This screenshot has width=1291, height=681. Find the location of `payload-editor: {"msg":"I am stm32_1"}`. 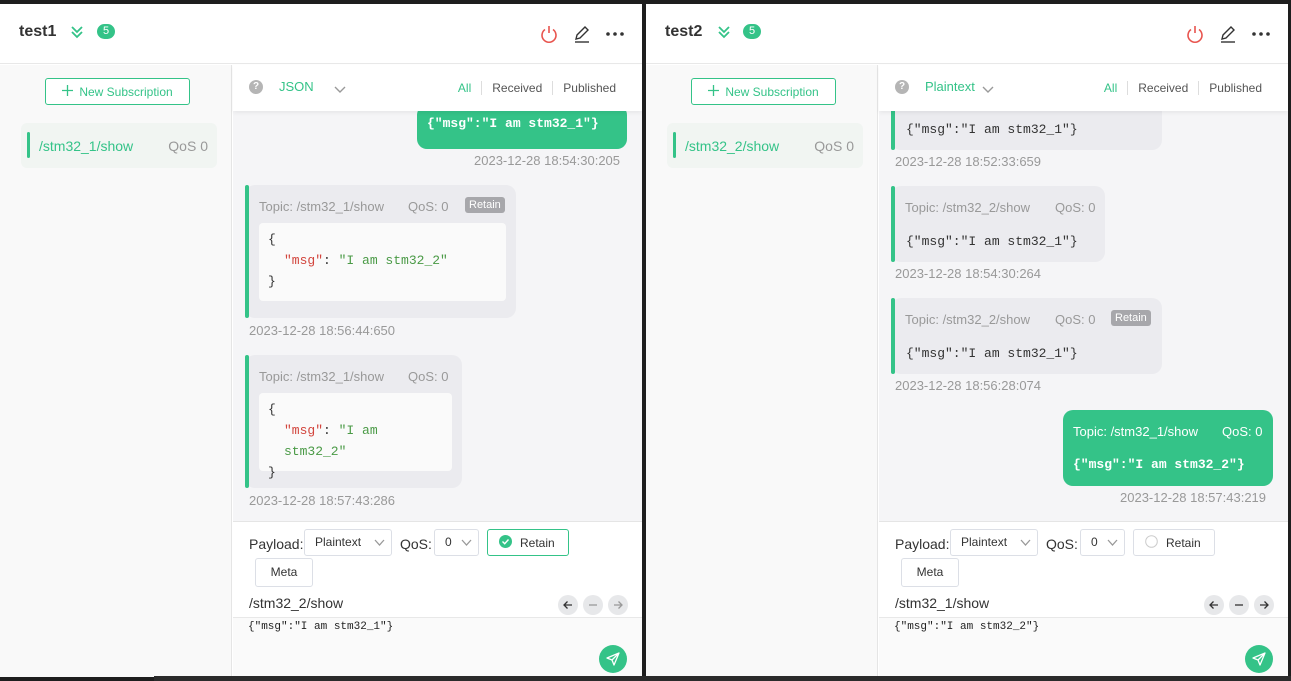

payload-editor: {"msg":"I am stm32_1"} is located at coordinates (437, 647).